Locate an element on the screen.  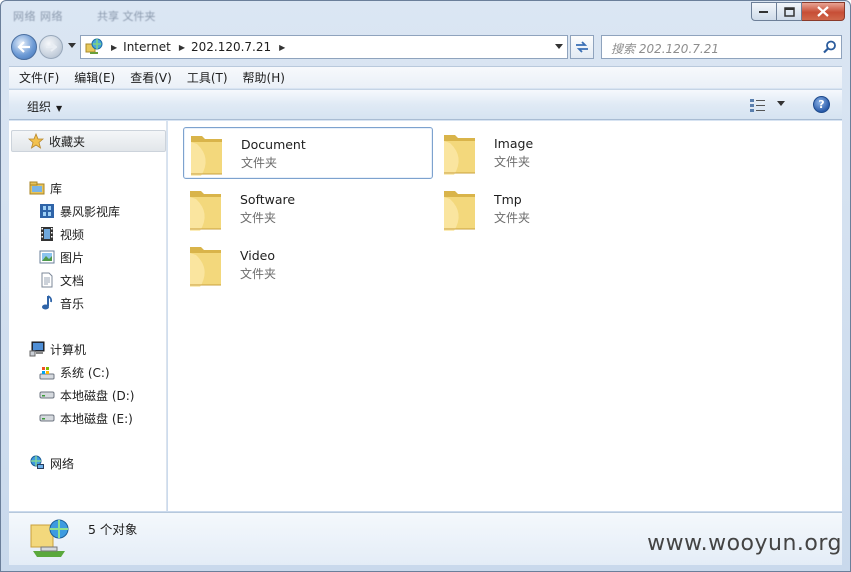
sidebar-item-drive-d: 本地磁盘 (D:) is located at coordinates (86, 395).